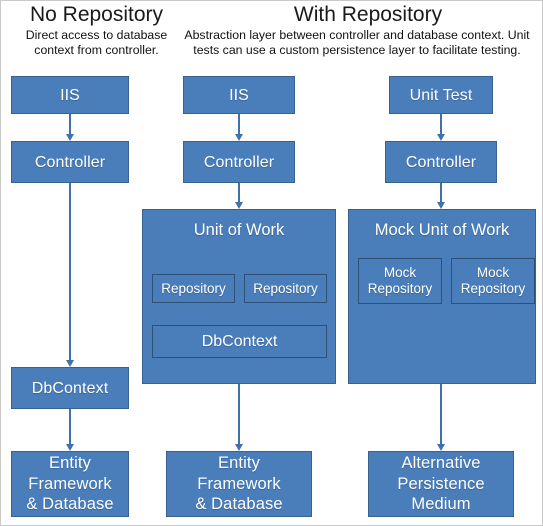  Describe the element at coordinates (239, 417) in the screenshot. I see `arrow-uow-to-persistence-col2` at that location.